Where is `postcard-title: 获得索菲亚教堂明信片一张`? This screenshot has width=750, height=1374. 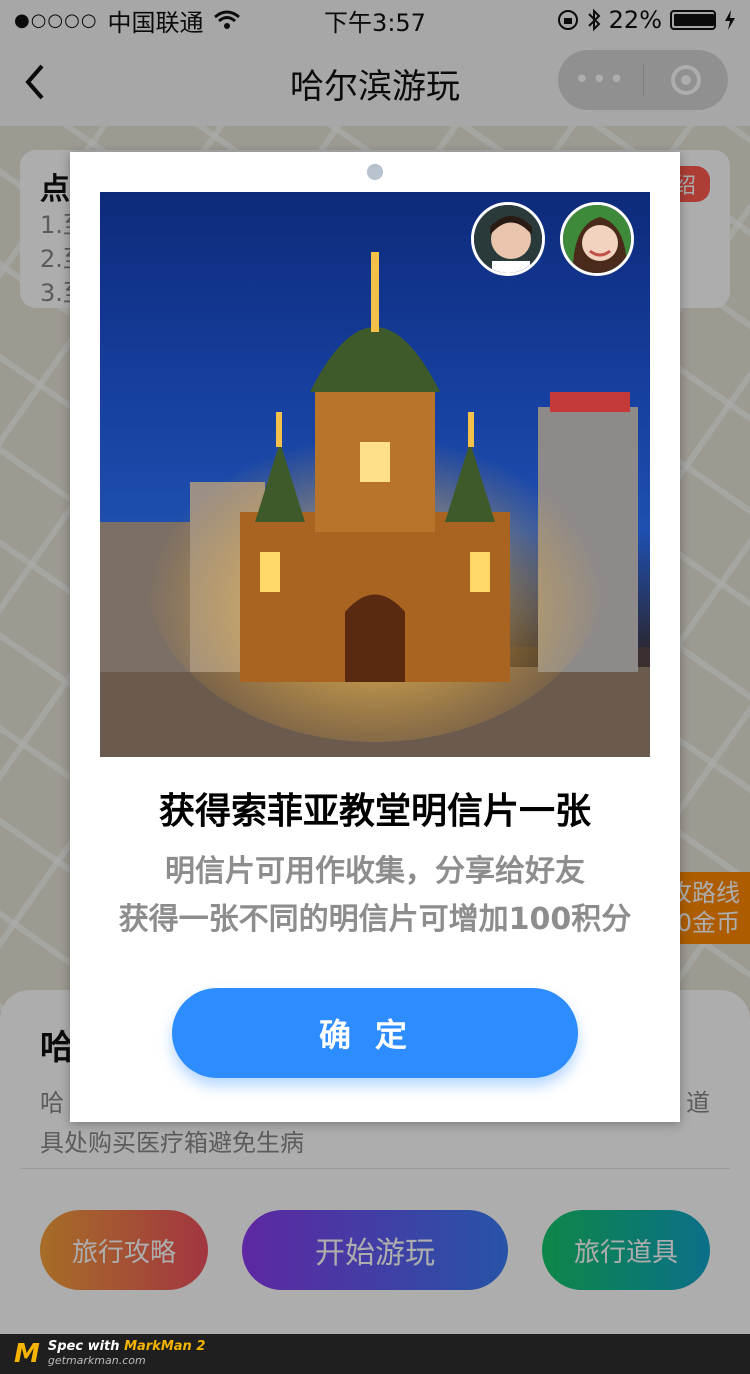 postcard-title: 获得索菲亚教堂明信片一张 is located at coordinates (374, 811).